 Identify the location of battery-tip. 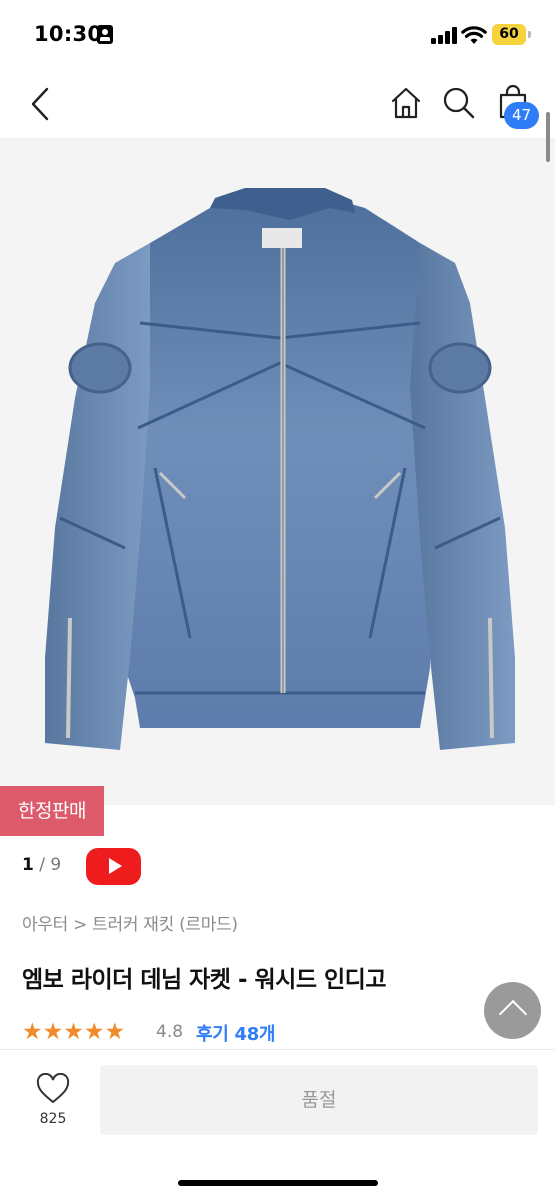
(529, 34).